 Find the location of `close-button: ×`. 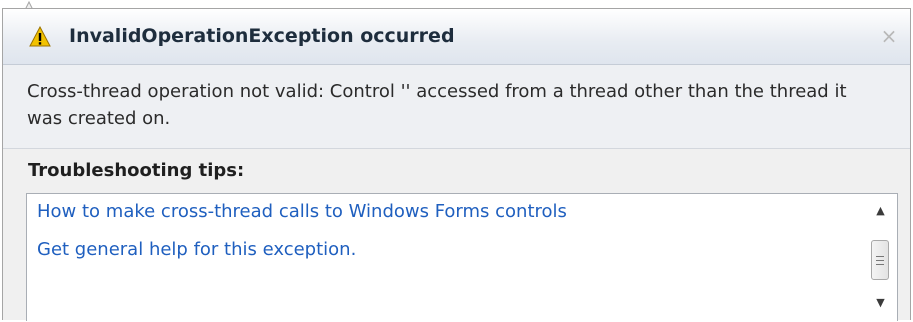

close-button: × is located at coordinates (889, 36).